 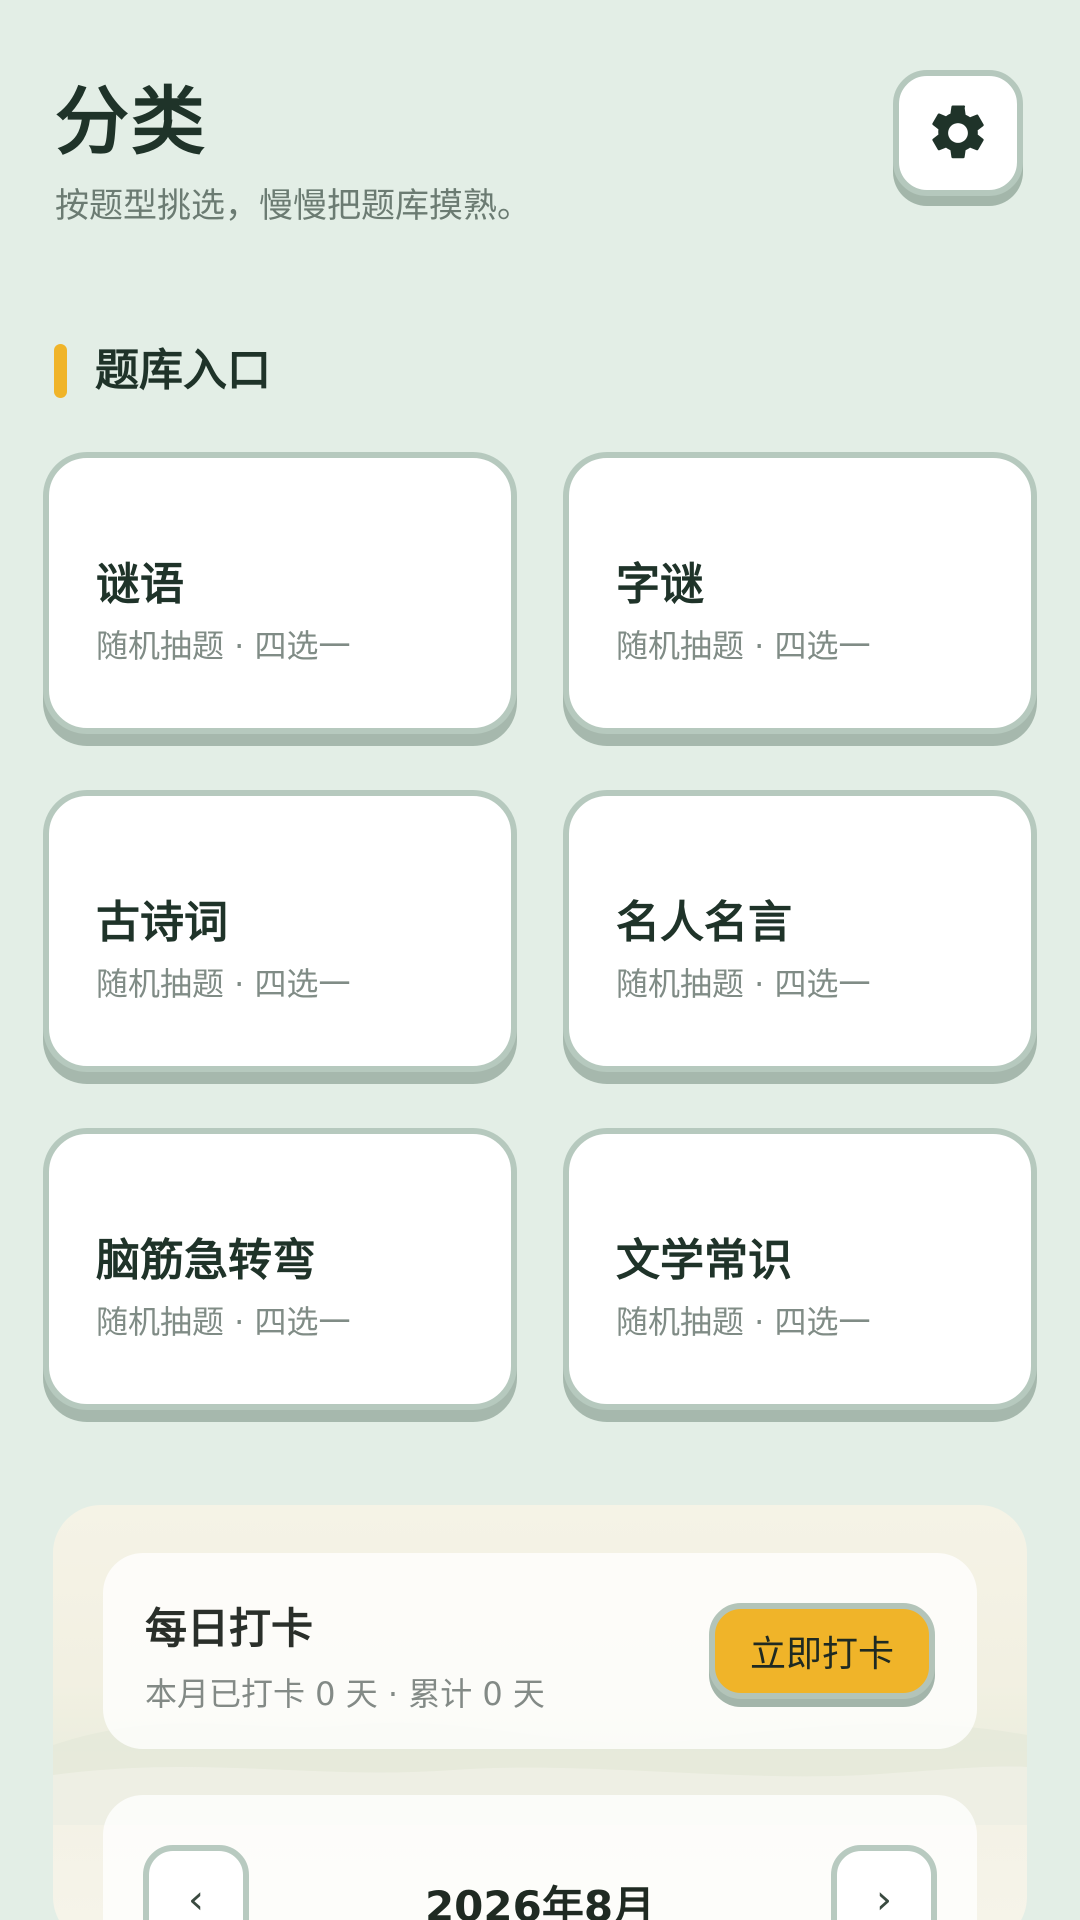 What do you see at coordinates (660, 584) in the screenshot?
I see `category-card-title: 字谜` at bounding box center [660, 584].